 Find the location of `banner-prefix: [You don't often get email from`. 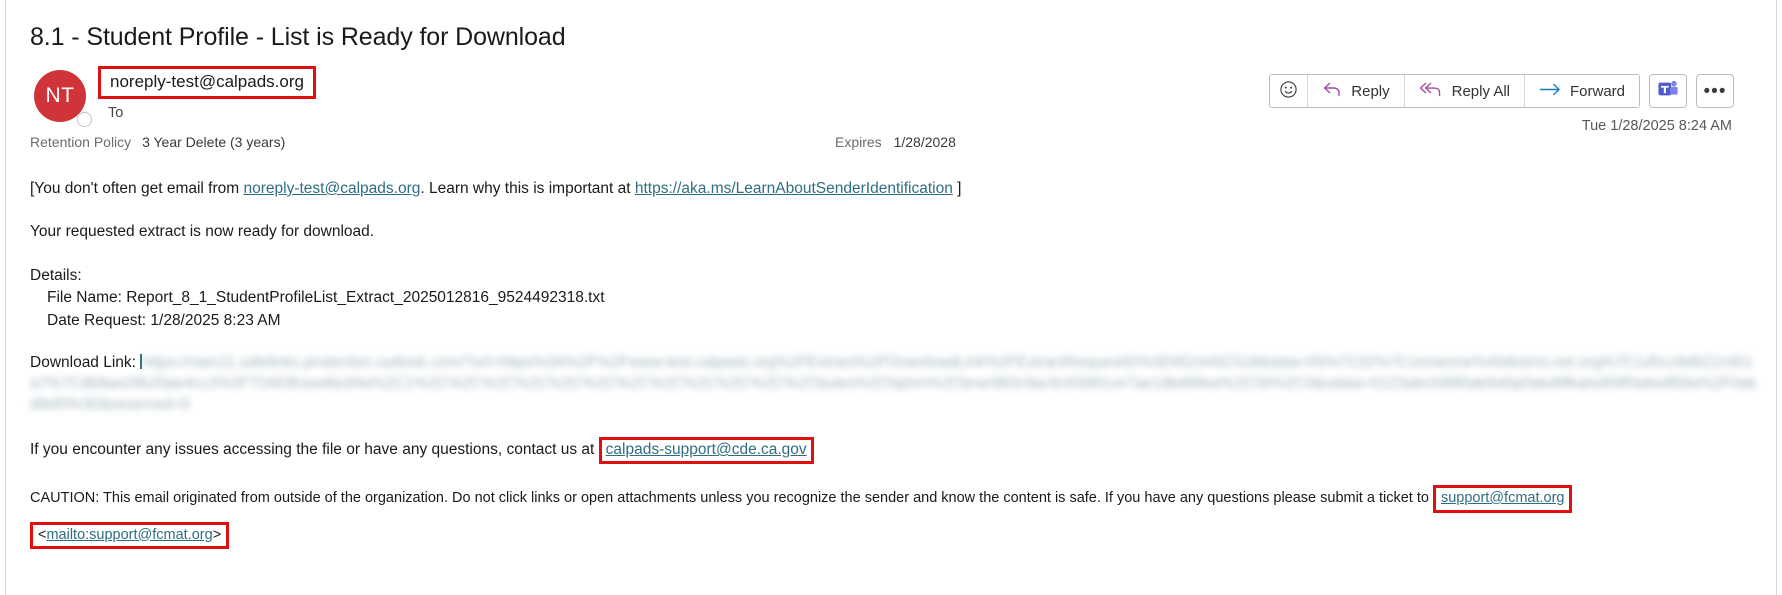

banner-prefix: [You don't often get email from is located at coordinates (137, 188).